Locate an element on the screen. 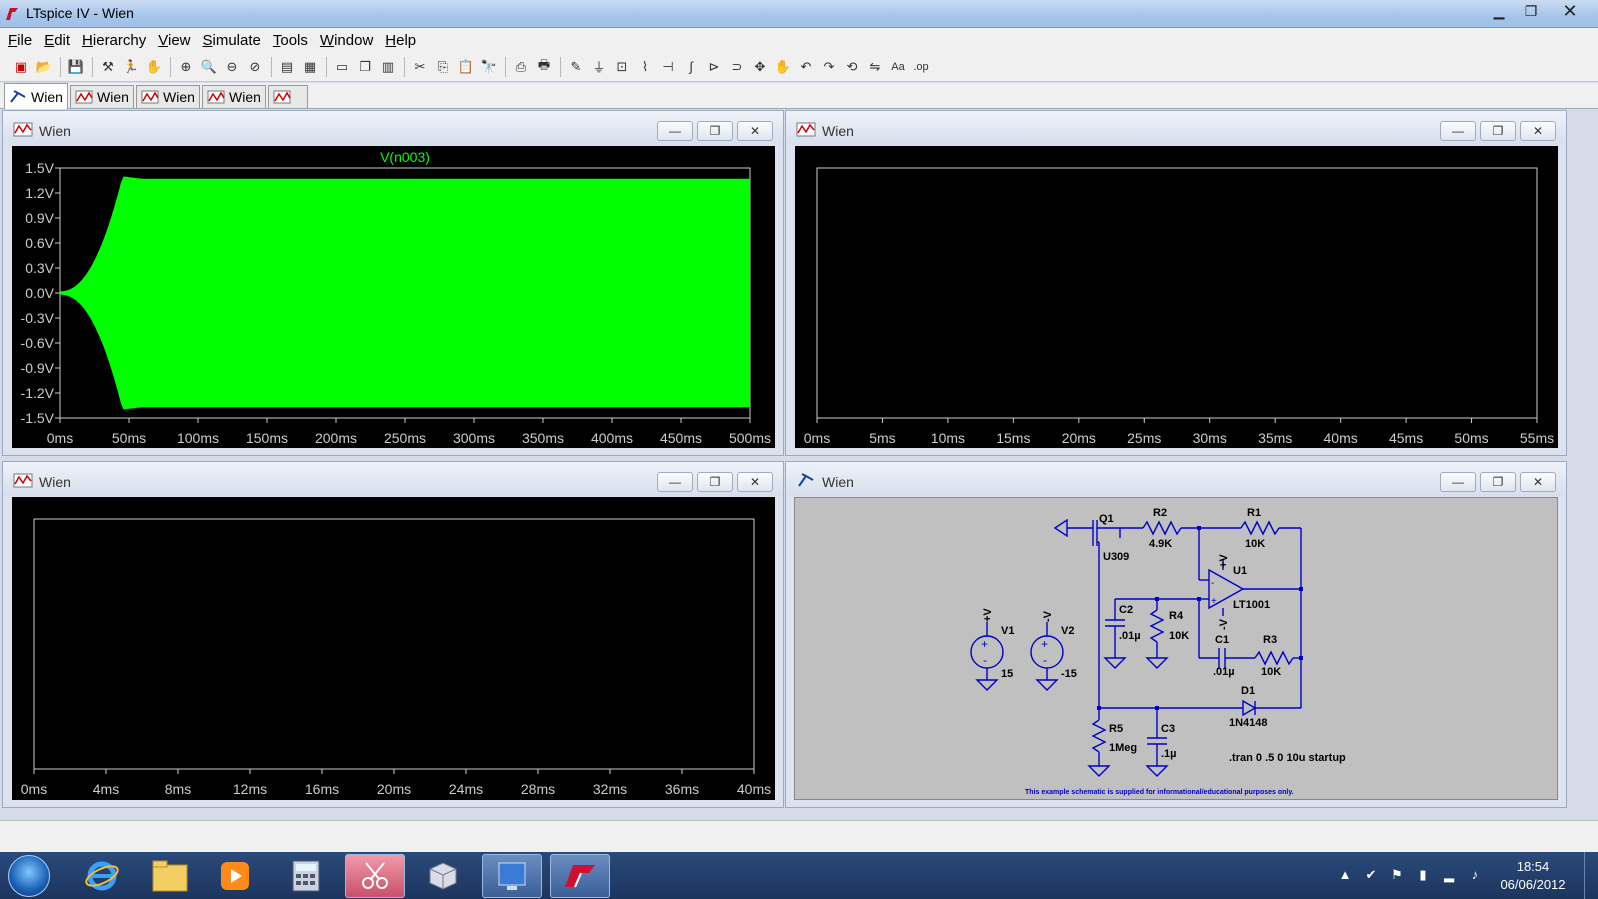 The width and height of the screenshot is (1598, 899). zoom-fit-icon: ⊘ is located at coordinates (255, 67).